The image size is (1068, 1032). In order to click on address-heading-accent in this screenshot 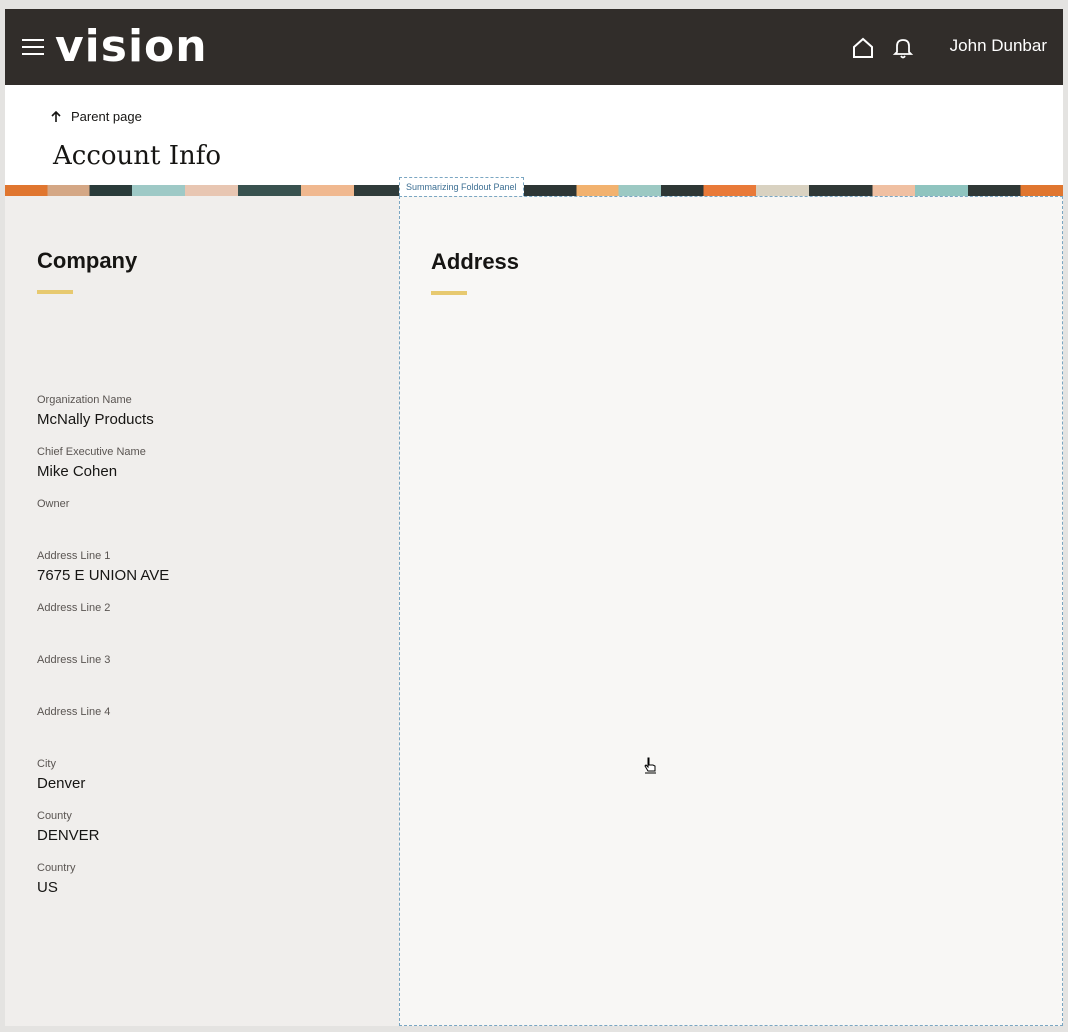, I will do `click(449, 293)`.